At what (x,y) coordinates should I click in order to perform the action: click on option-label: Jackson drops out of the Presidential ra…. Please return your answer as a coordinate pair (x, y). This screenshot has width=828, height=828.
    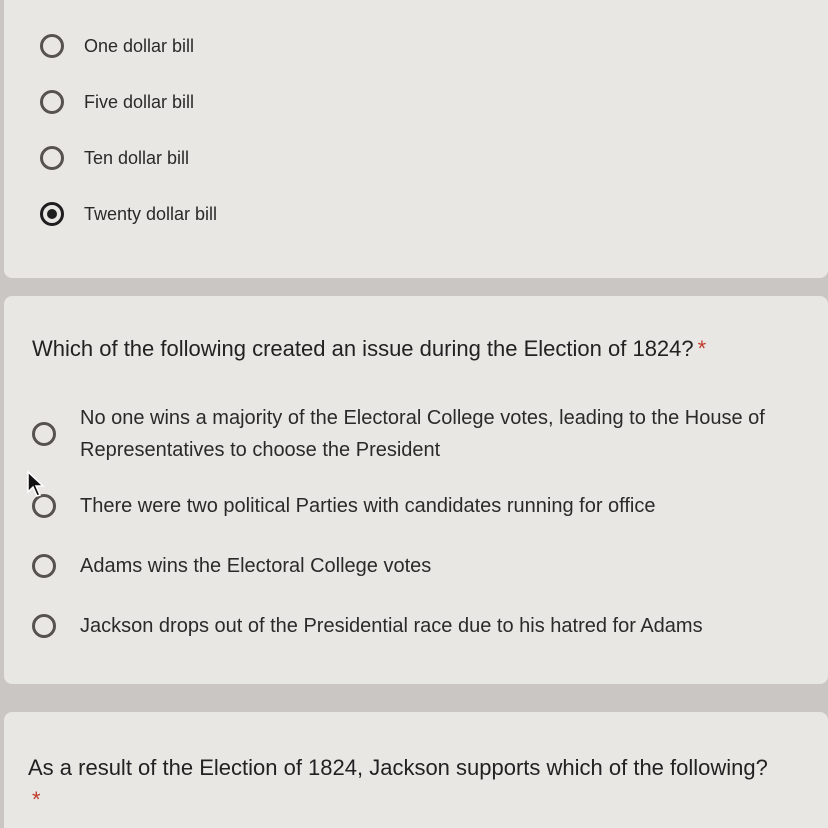
    Looking at the image, I should click on (391, 626).